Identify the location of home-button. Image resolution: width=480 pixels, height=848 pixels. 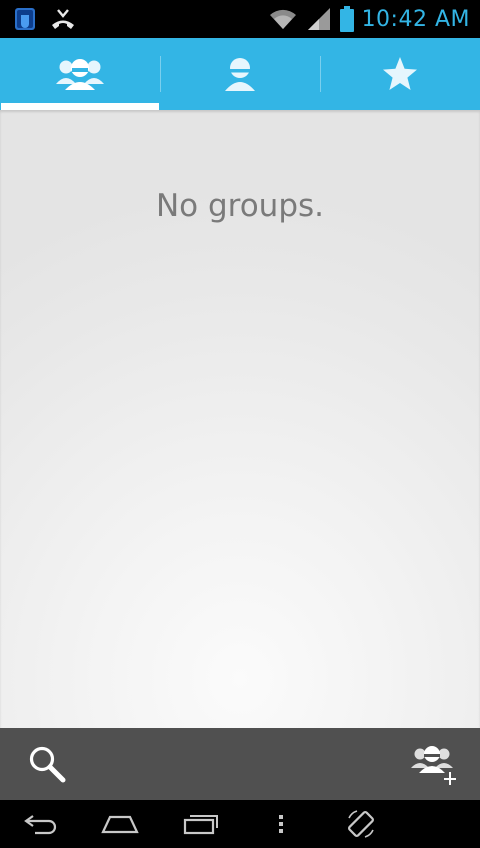
(120, 824).